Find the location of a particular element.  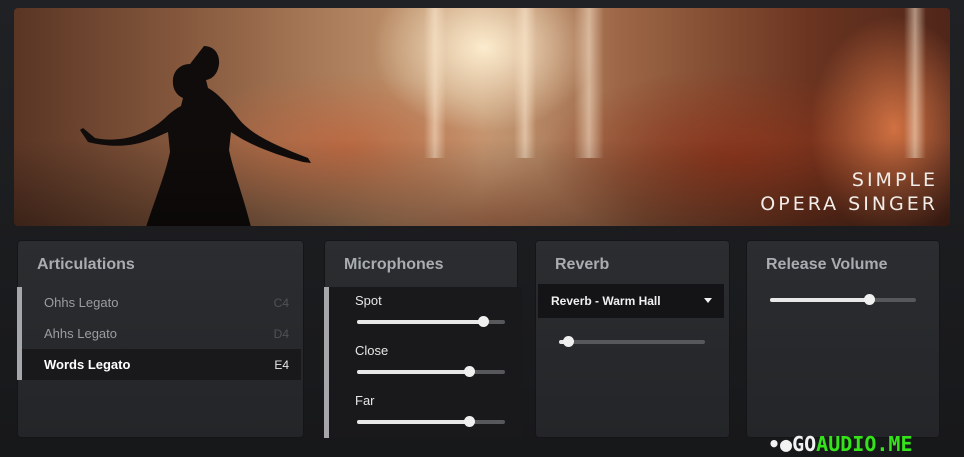

mic-channel-far: Far is located at coordinates (425, 412).